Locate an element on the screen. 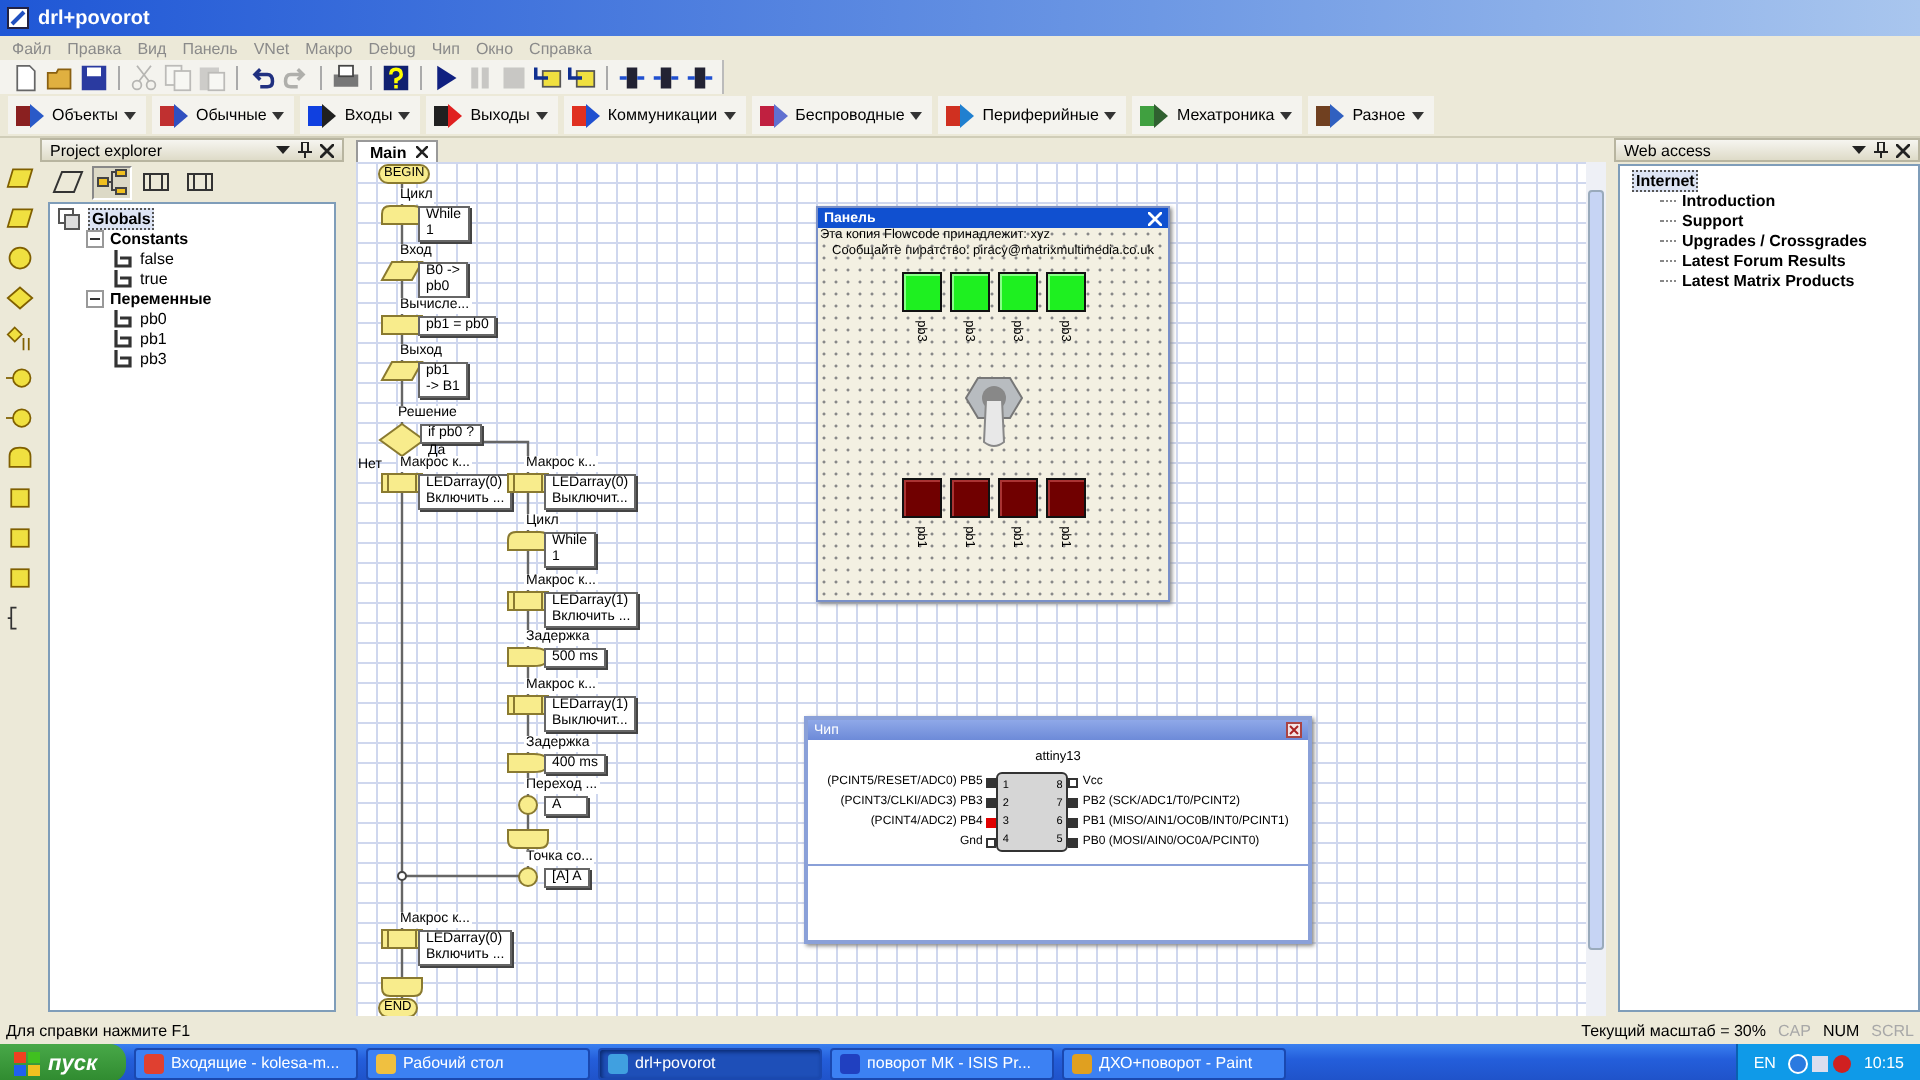 This screenshot has width=1920, height=1080. component-menu-button: Периферийные is located at coordinates (1032, 115).